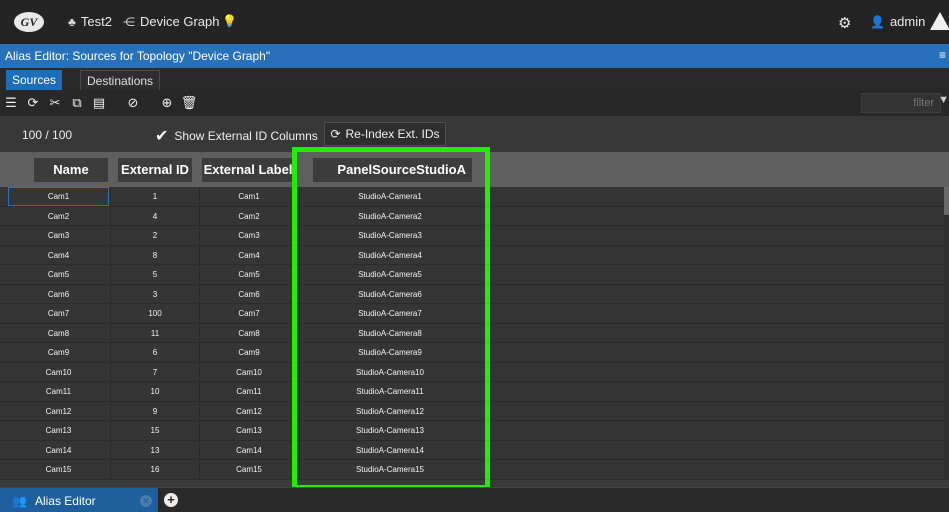 This screenshot has height=512, width=949. I want to click on cell-panel: StudioA-Camera4, so click(390, 255).